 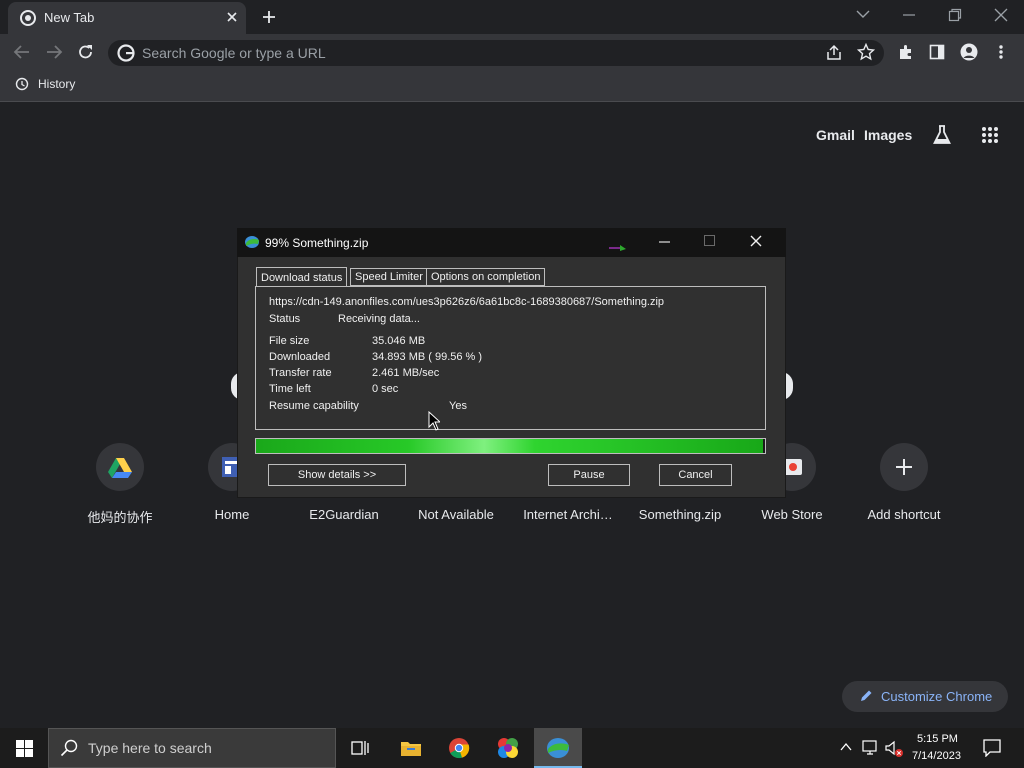 What do you see at coordinates (512, 86) in the screenshot?
I see `bookmarks-bar` at bounding box center [512, 86].